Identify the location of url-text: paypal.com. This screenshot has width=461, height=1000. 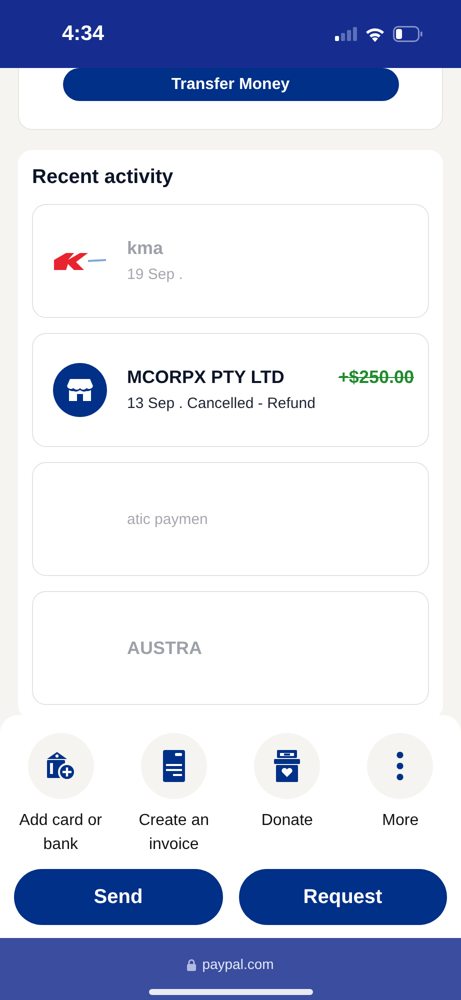
(238, 964).